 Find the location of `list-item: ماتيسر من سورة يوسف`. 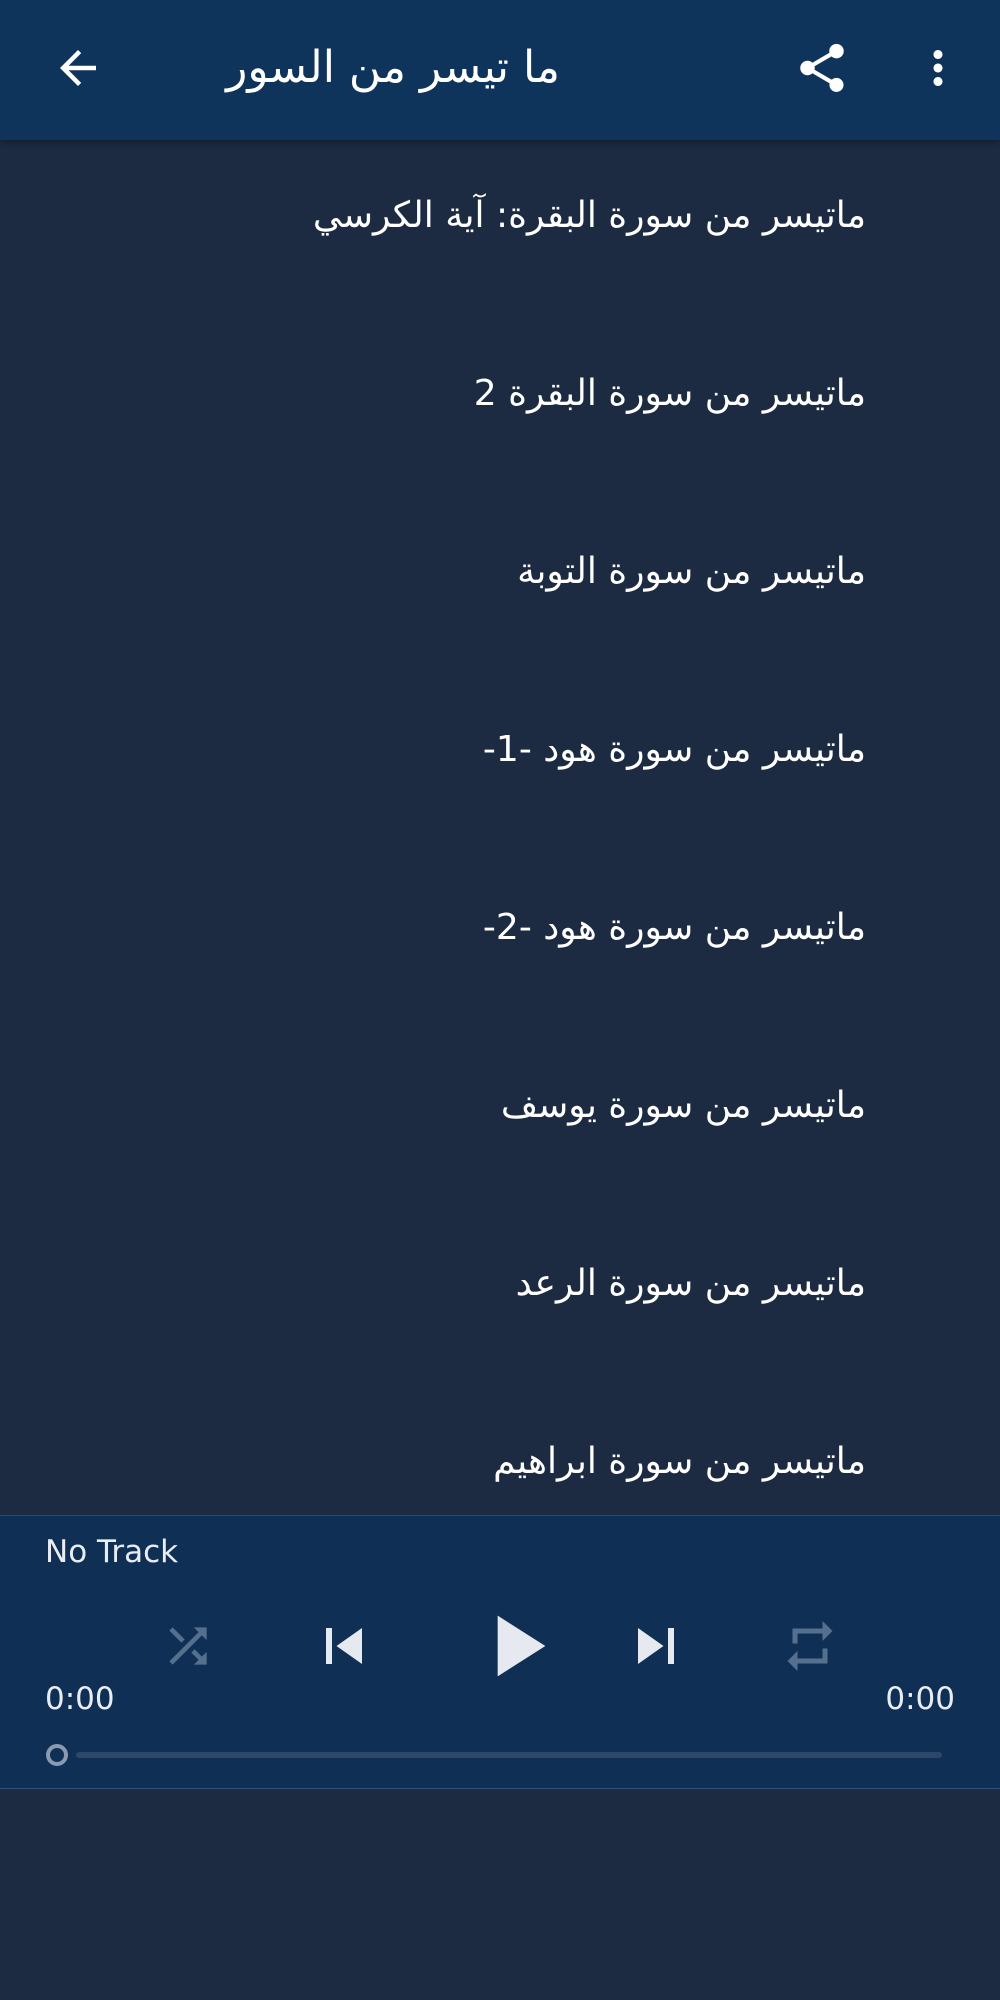

list-item: ماتيسر من سورة يوسف is located at coordinates (500, 1119).